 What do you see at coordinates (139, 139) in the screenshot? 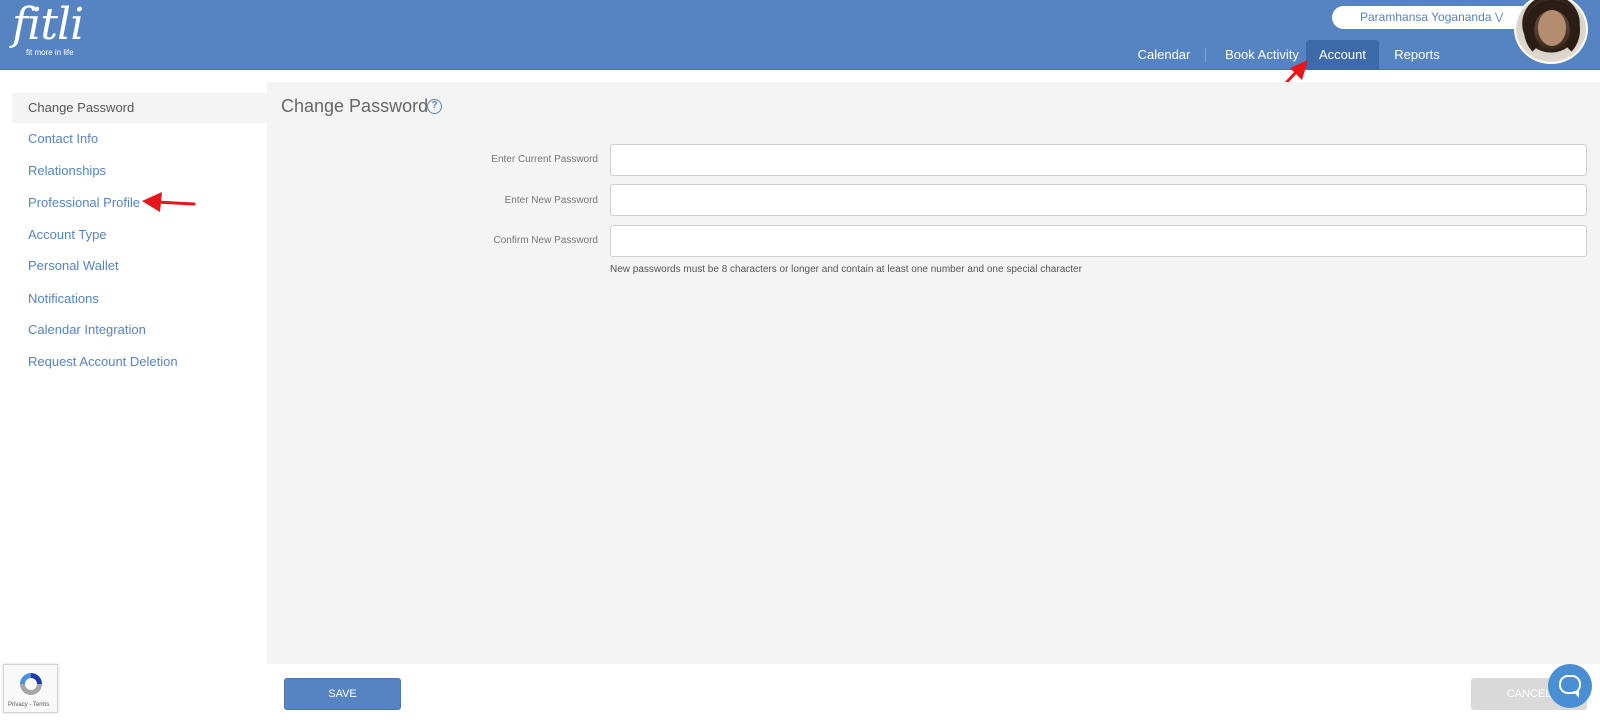
I see `sidebar-item-contact-info: Contact Info` at bounding box center [139, 139].